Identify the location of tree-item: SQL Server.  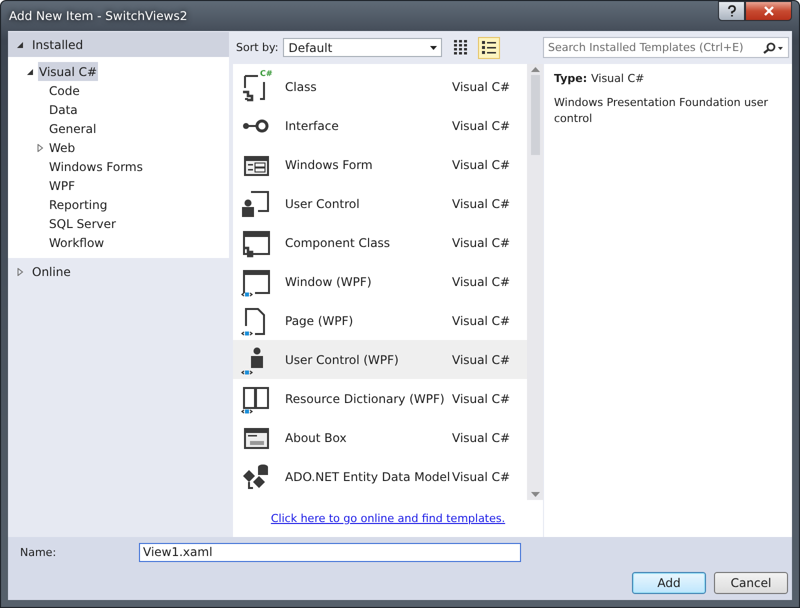
(82, 223).